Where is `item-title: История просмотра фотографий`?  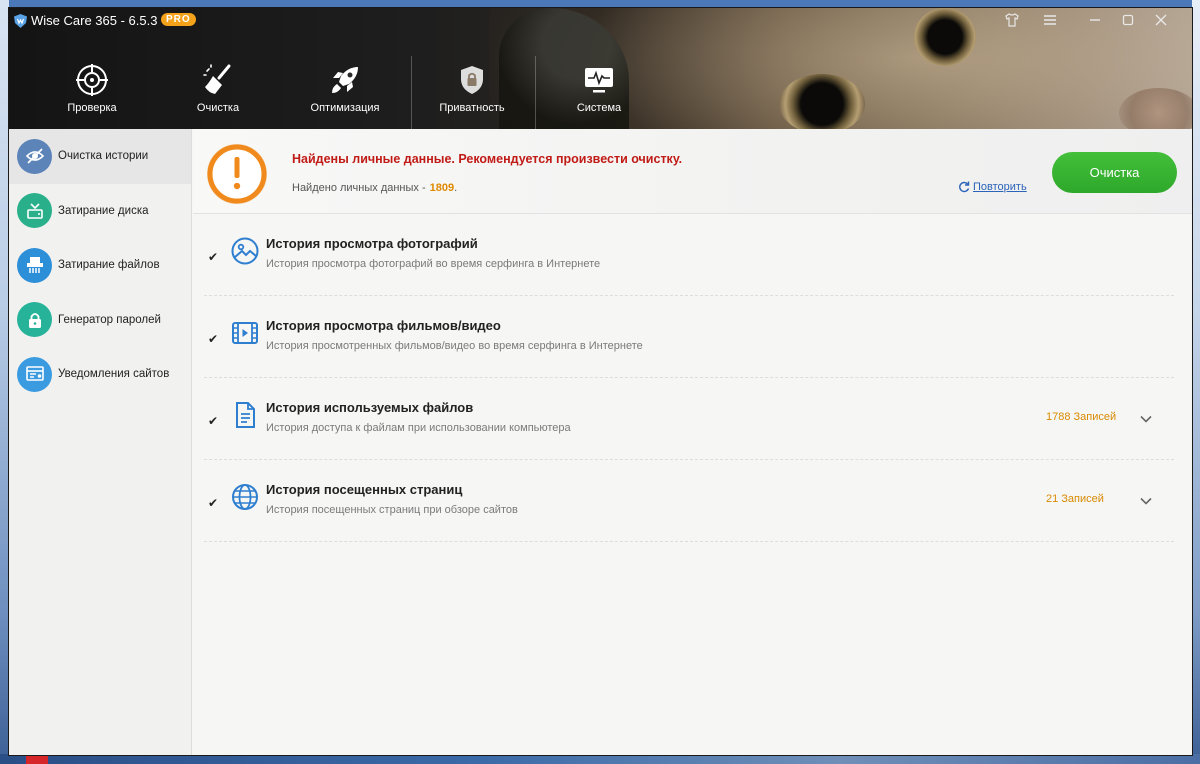 item-title: История просмотра фотографий is located at coordinates (372, 243).